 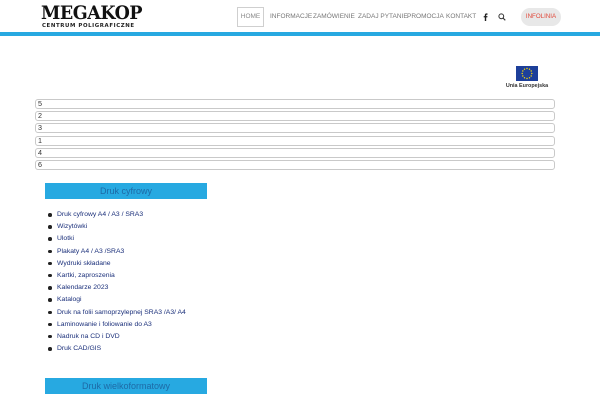 What do you see at coordinates (425, 17) in the screenshot?
I see `nav-promocja: PROMOCJA` at bounding box center [425, 17].